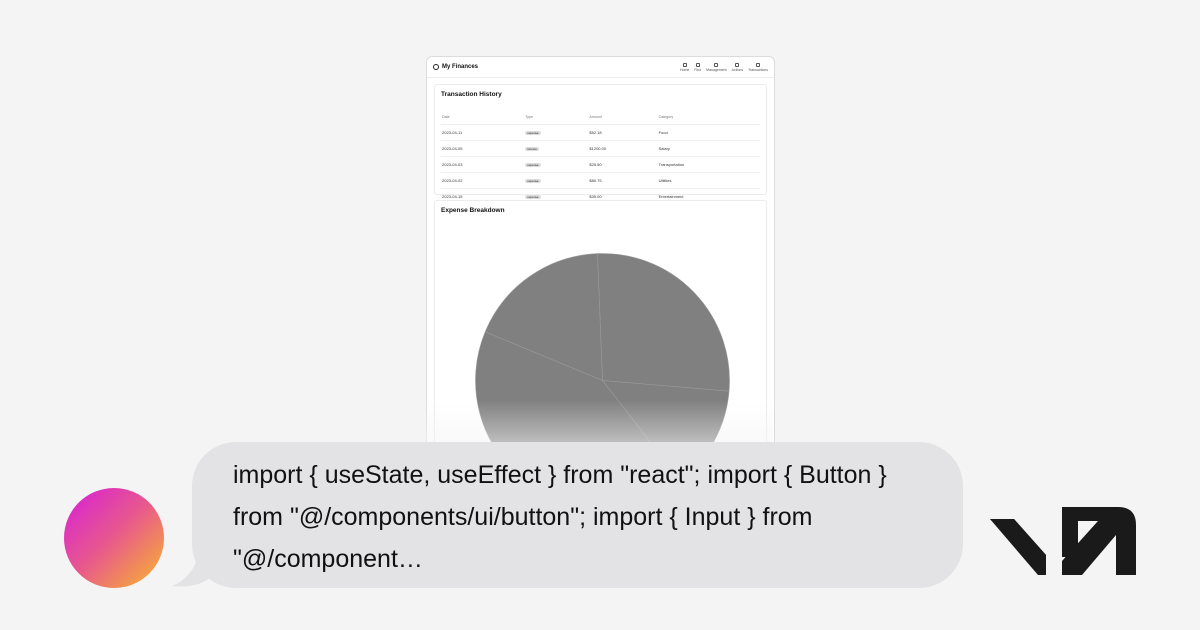  What do you see at coordinates (483, 180) in the screenshot?
I see `cell-date: 2023-04-02` at bounding box center [483, 180].